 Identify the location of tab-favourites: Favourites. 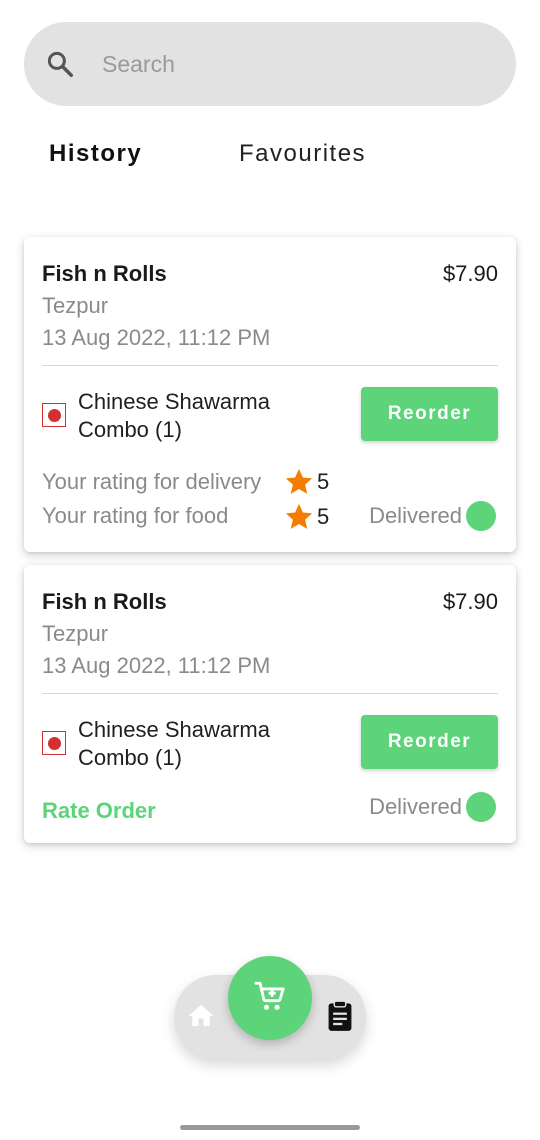
(302, 154).